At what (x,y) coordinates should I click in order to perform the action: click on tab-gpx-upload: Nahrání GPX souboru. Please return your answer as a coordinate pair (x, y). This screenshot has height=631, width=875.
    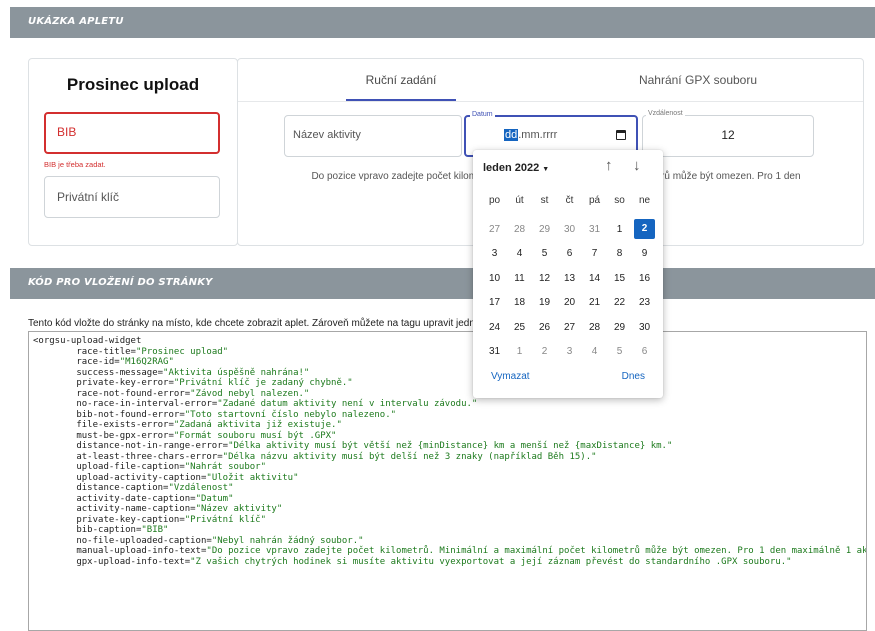
    Looking at the image, I should click on (698, 80).